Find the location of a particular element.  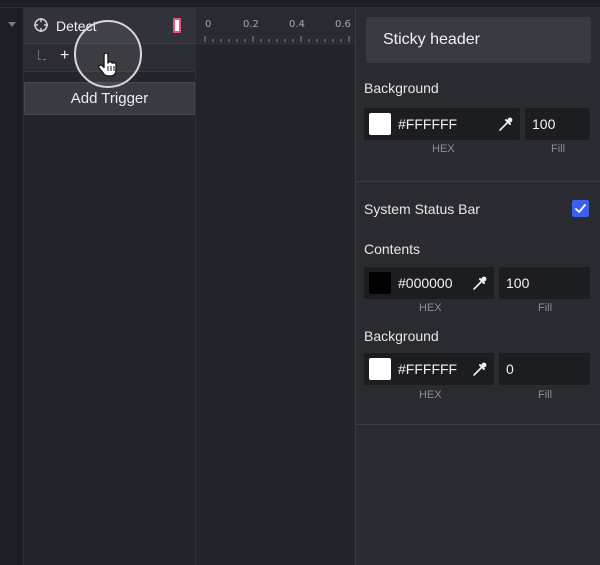

layer-name-text: Sticky header is located at coordinates (431, 39).